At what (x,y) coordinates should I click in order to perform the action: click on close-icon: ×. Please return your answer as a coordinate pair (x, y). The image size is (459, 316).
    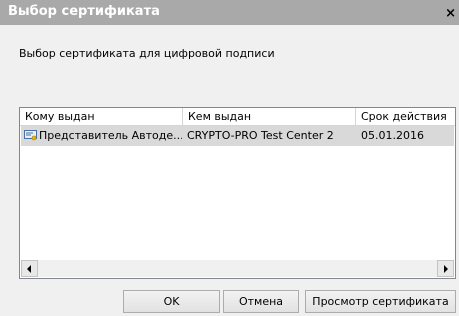
    Looking at the image, I should click on (450, 13).